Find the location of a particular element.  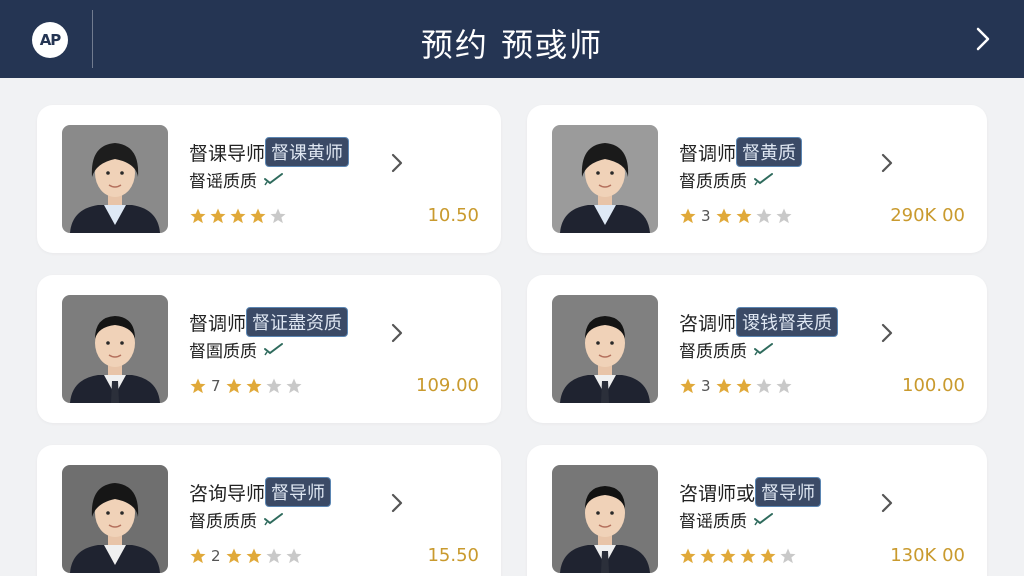

price: 100.00 is located at coordinates (933, 385).